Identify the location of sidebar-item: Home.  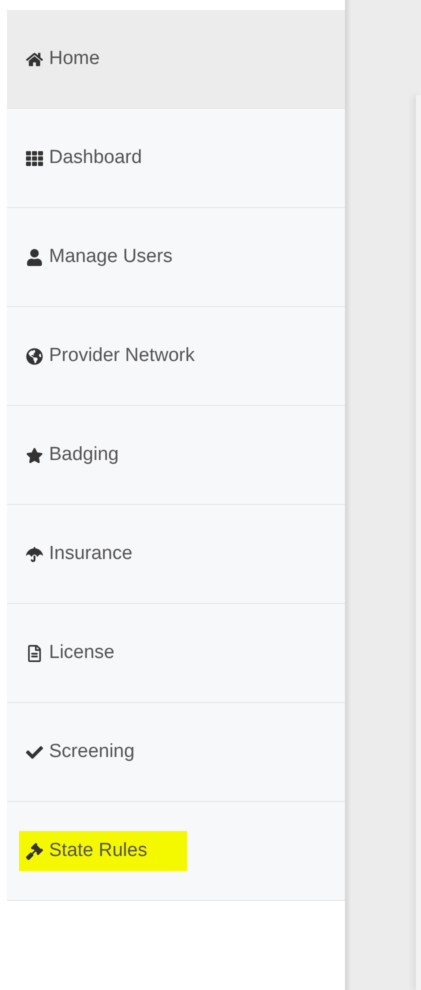
(176, 59).